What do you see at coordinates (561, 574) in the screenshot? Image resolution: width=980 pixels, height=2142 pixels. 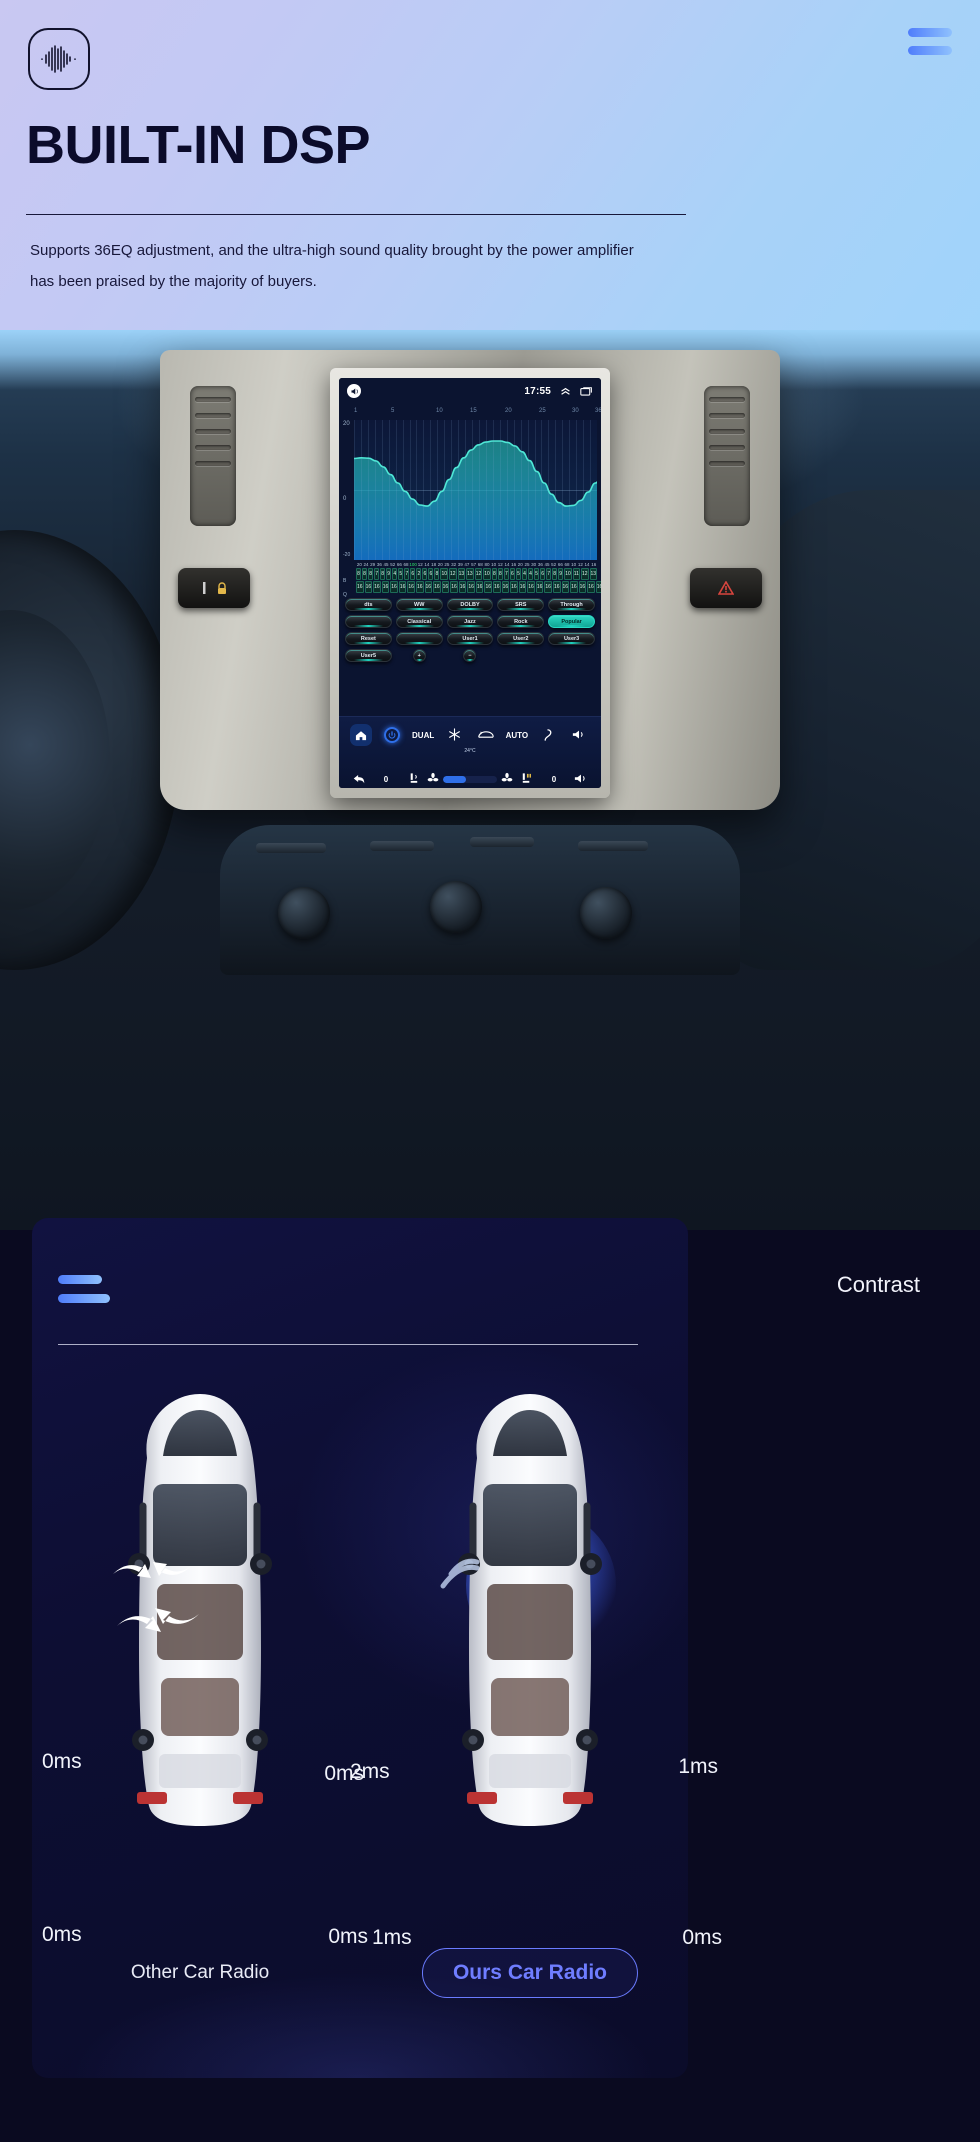 I see `band-cell: 9` at bounding box center [561, 574].